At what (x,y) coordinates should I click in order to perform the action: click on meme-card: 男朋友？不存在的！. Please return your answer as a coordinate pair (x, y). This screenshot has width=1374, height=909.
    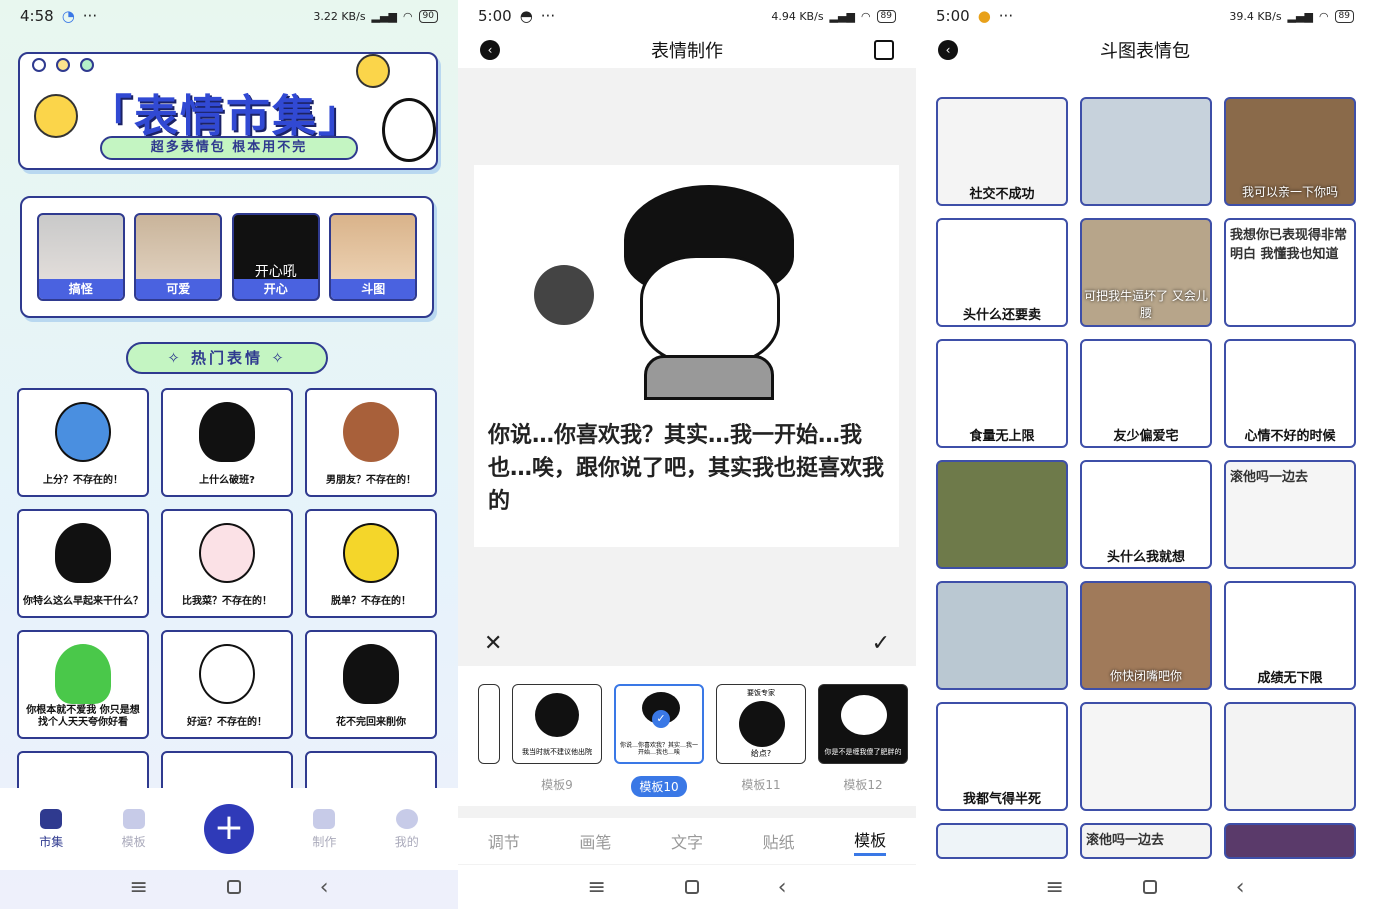
    Looking at the image, I should click on (371, 442).